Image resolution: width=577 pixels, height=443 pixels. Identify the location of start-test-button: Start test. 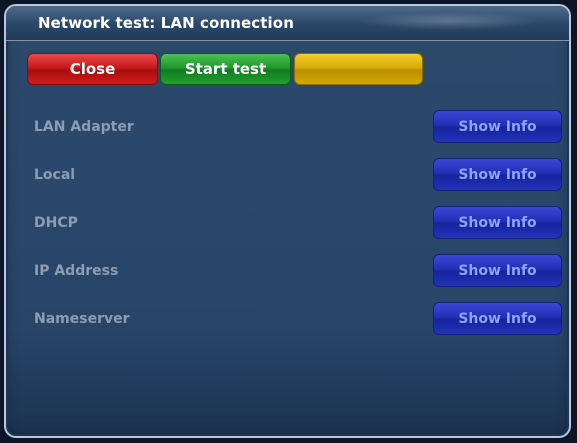
(225, 69).